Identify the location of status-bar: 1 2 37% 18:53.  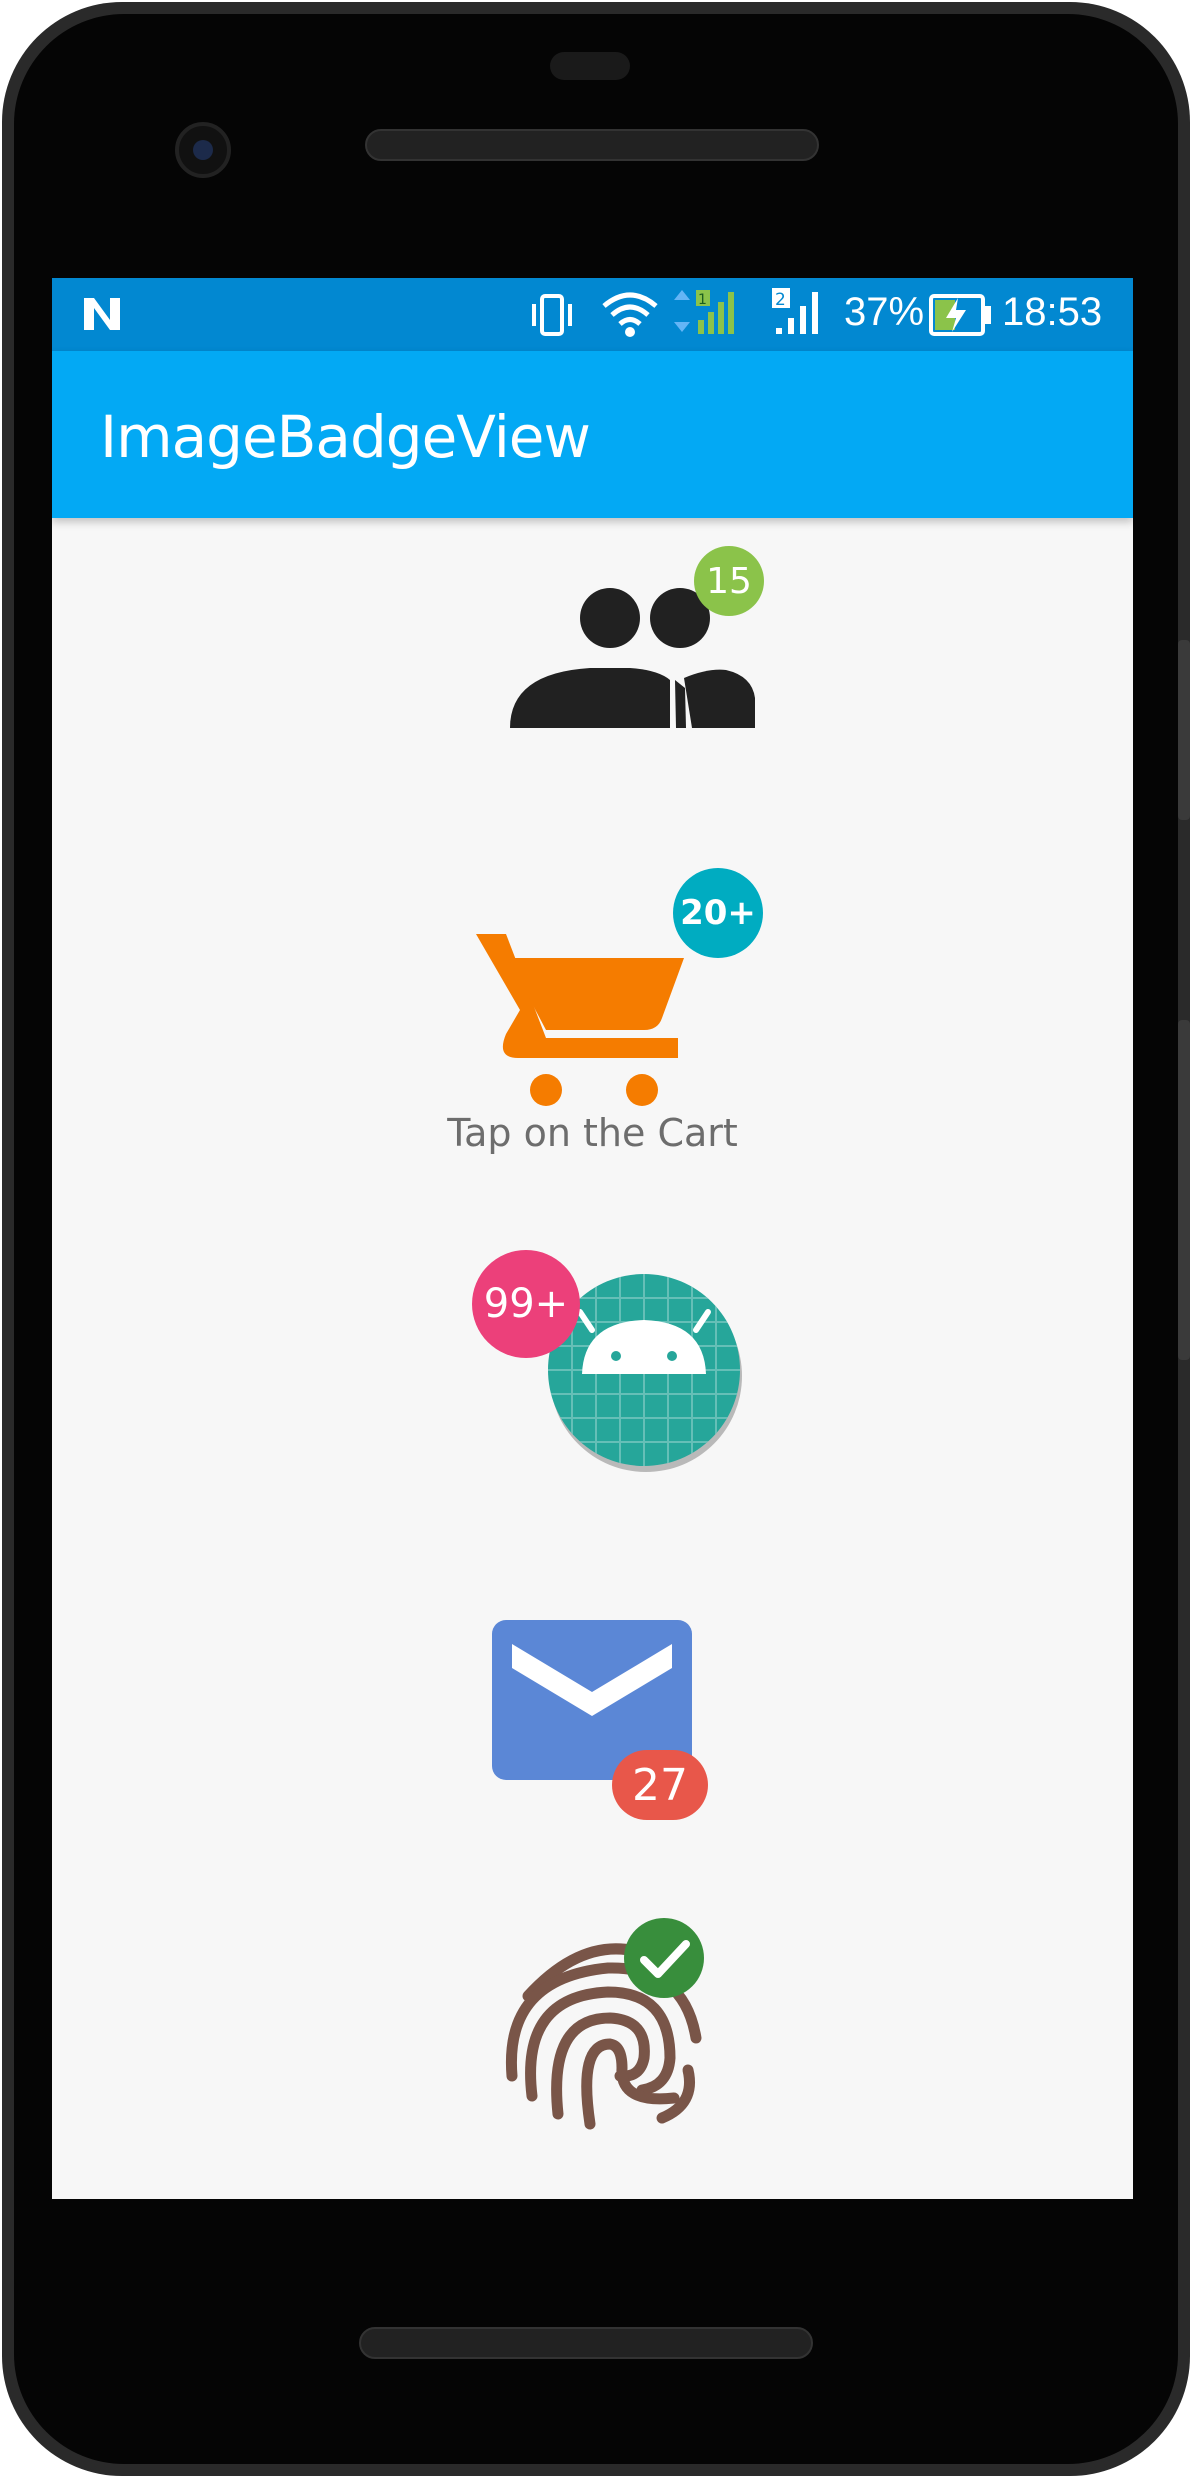
(592, 314).